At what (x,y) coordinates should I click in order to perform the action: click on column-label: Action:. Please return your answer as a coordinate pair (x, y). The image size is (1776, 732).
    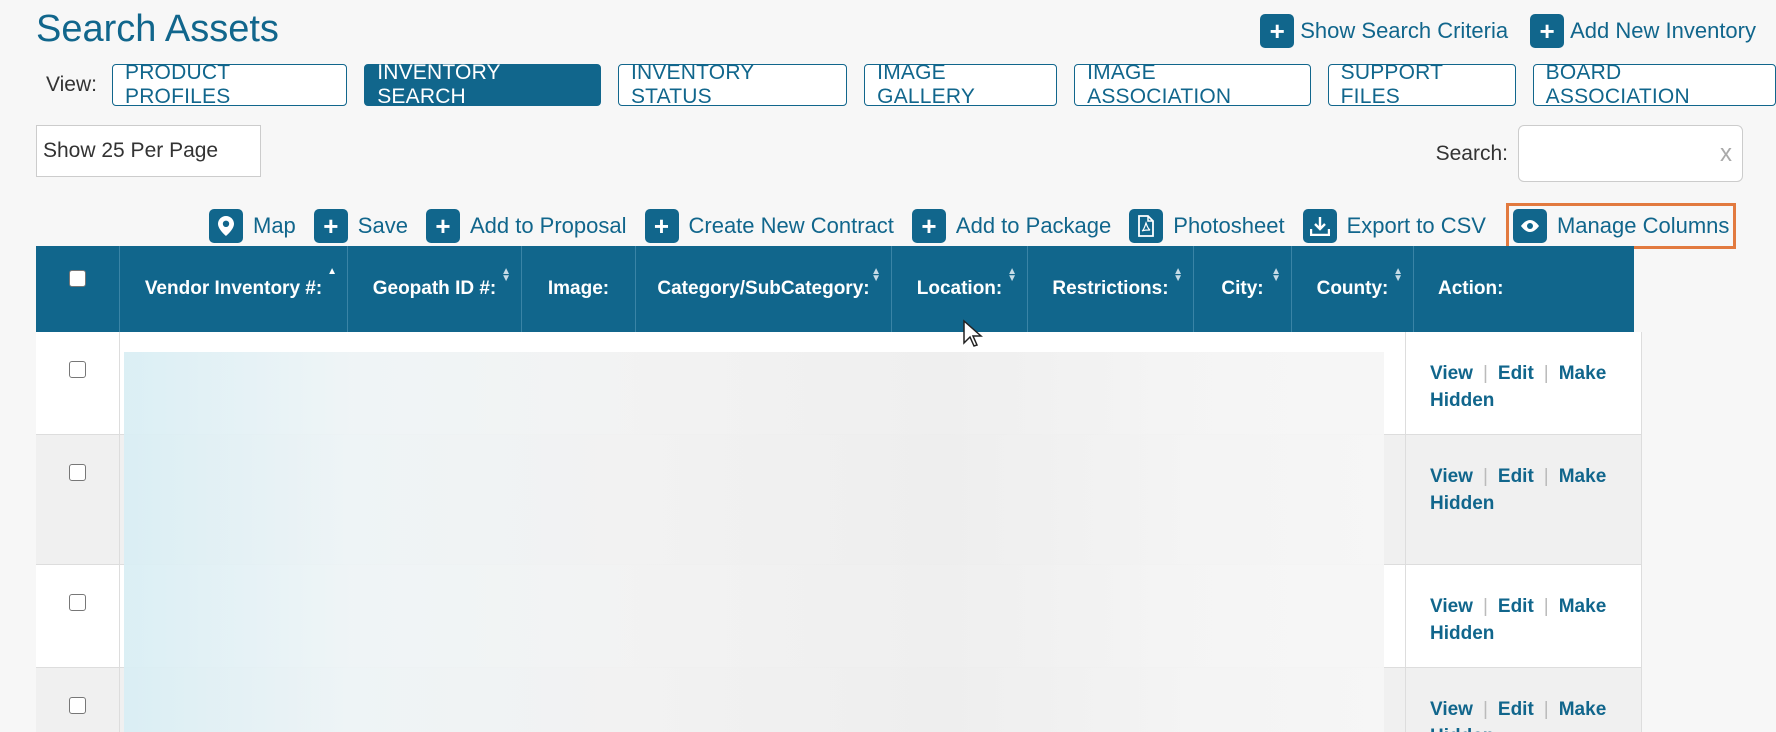
    Looking at the image, I should click on (1471, 288).